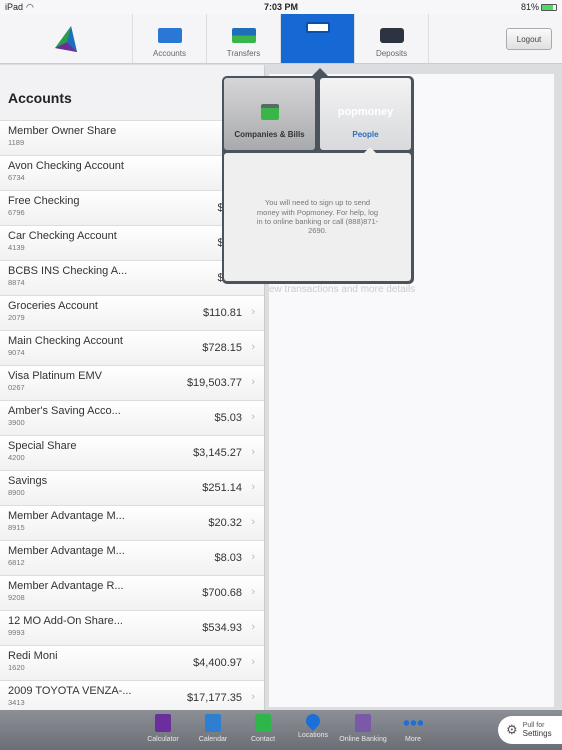 Image resolution: width=562 pixels, height=750 pixels. What do you see at coordinates (132, 592) in the screenshot?
I see `account-row: Member Advantage R... 9208 $700.68 ›` at bounding box center [132, 592].